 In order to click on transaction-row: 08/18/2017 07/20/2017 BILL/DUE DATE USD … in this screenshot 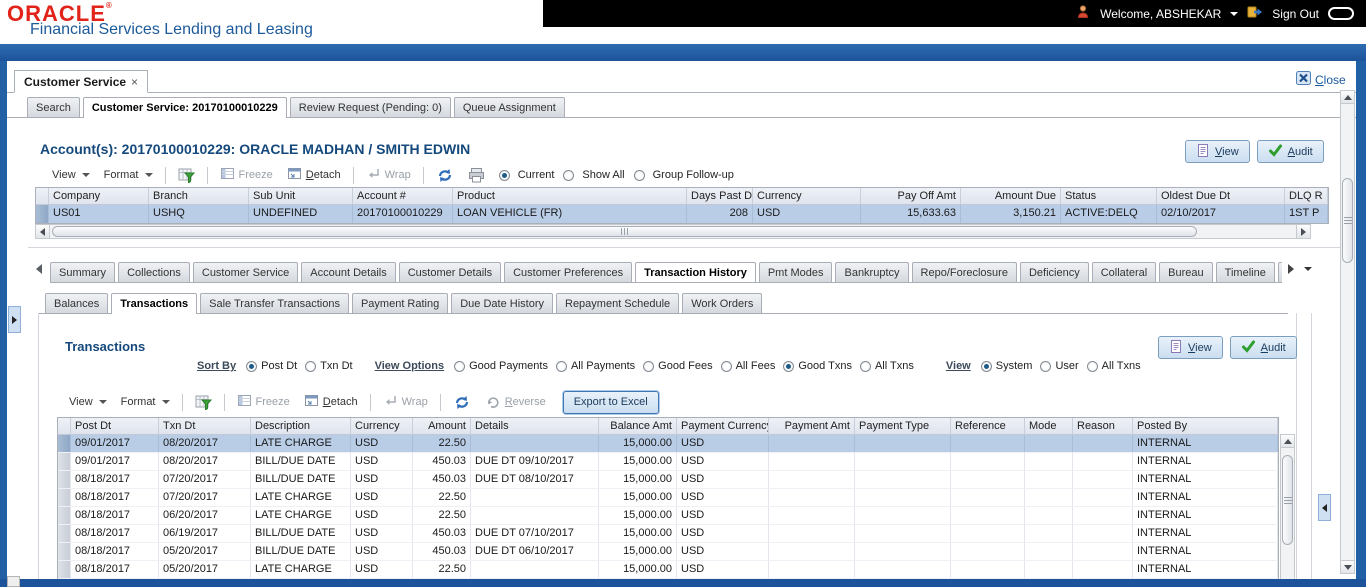, I will do `click(668, 480)`.